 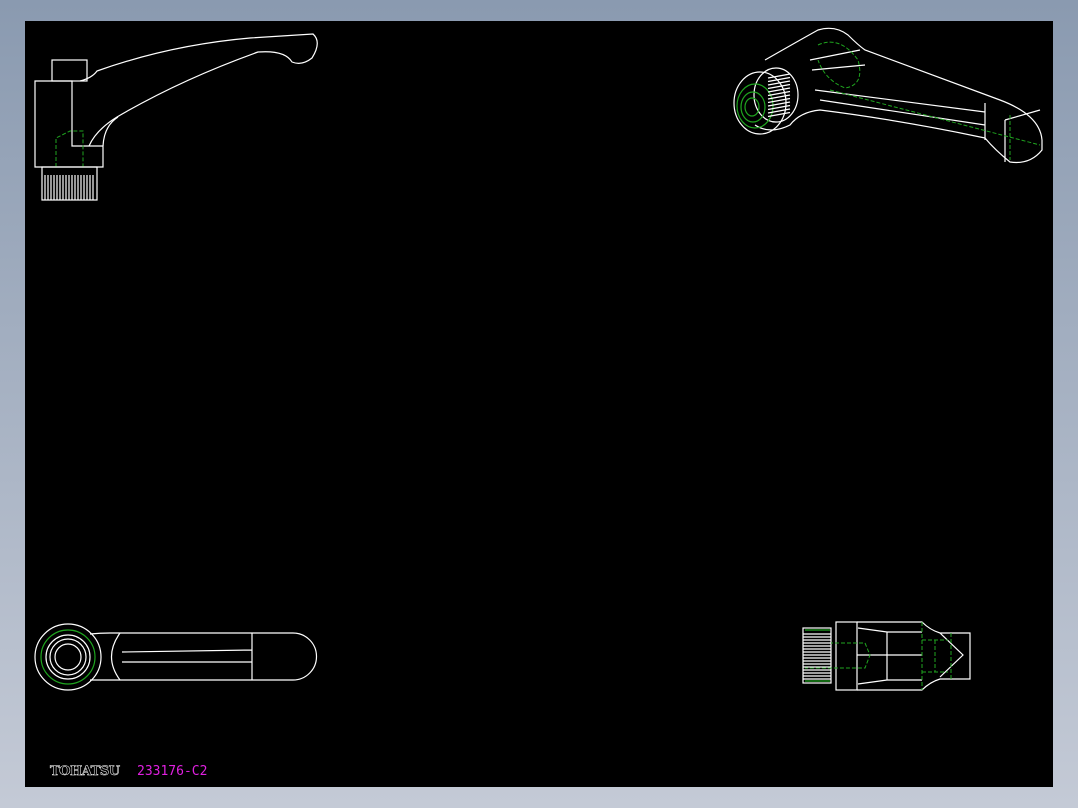 I want to click on side-view, so click(x=176, y=117).